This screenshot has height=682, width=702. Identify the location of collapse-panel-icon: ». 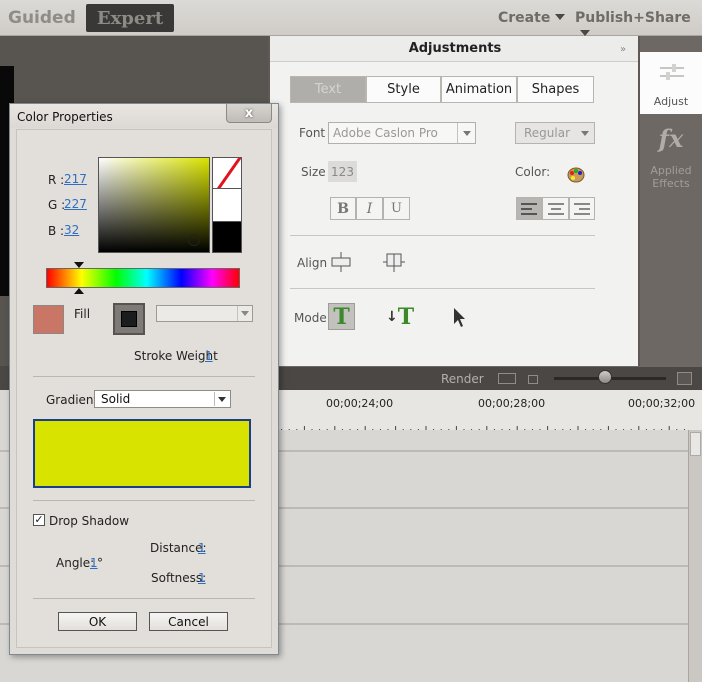
(623, 49).